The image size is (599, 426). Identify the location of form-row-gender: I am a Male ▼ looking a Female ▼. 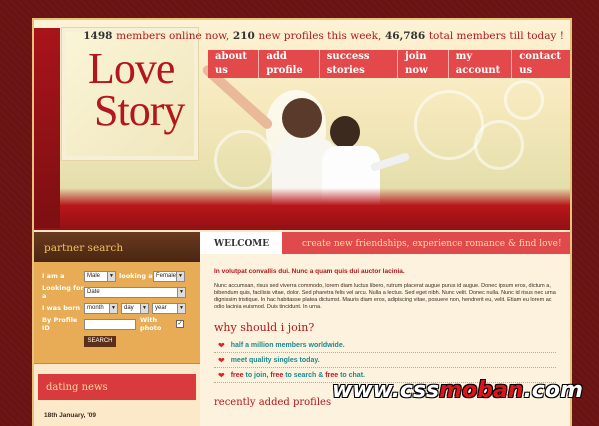
(118, 276).